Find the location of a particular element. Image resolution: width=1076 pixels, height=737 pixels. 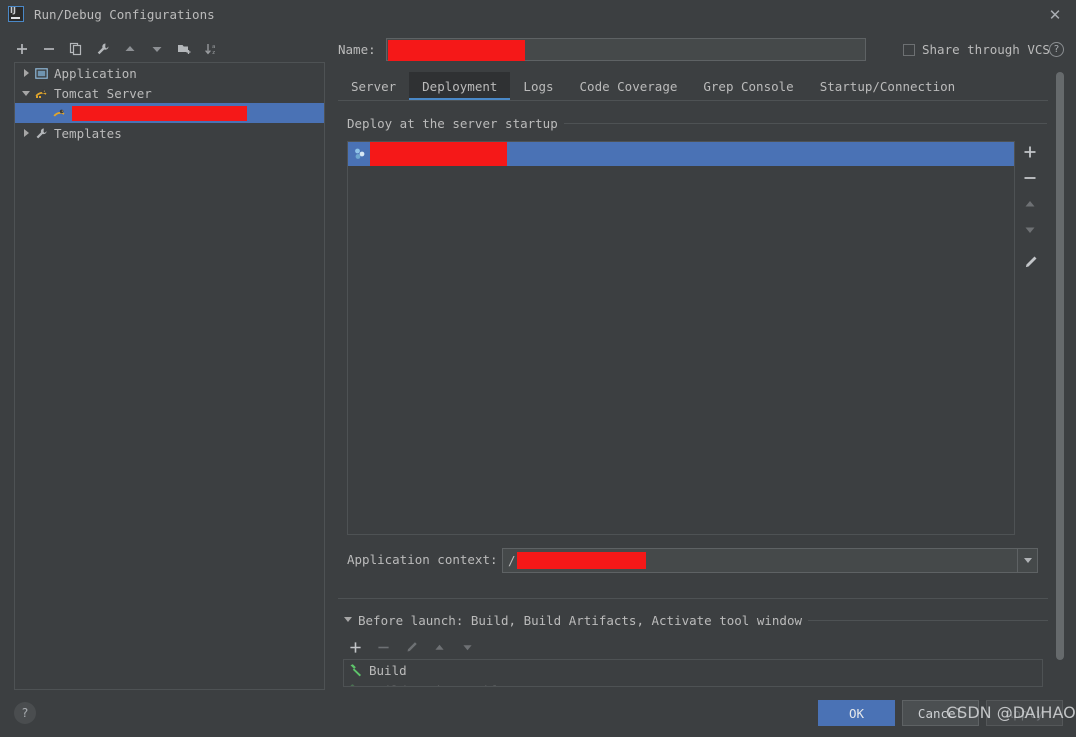

move-artifact-up-button is located at coordinates (1030, 204).